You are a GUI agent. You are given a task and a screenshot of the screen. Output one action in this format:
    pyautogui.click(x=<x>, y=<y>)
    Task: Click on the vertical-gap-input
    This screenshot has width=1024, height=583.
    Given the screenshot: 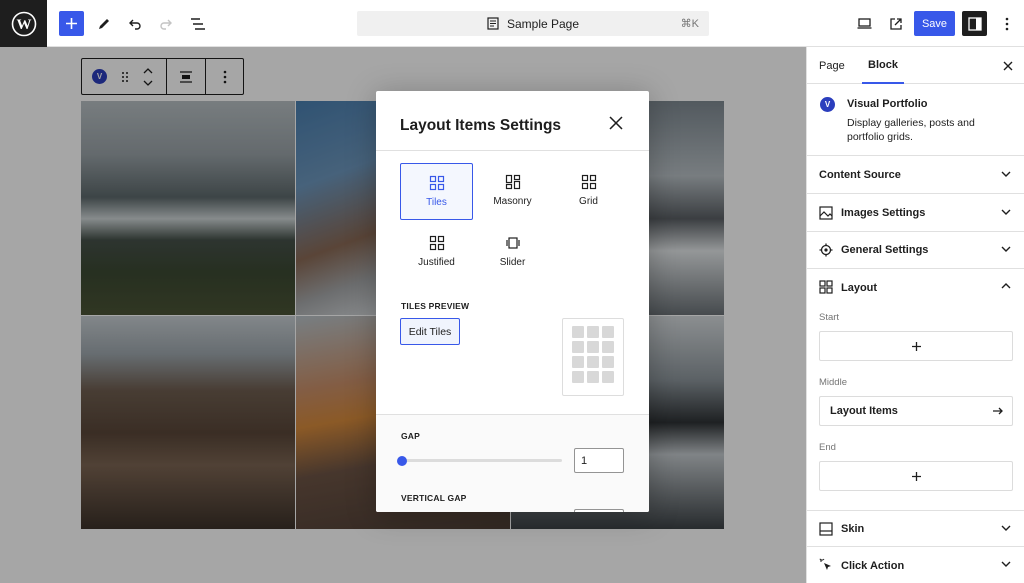 What is the action you would take?
    pyautogui.click(x=599, y=510)
    